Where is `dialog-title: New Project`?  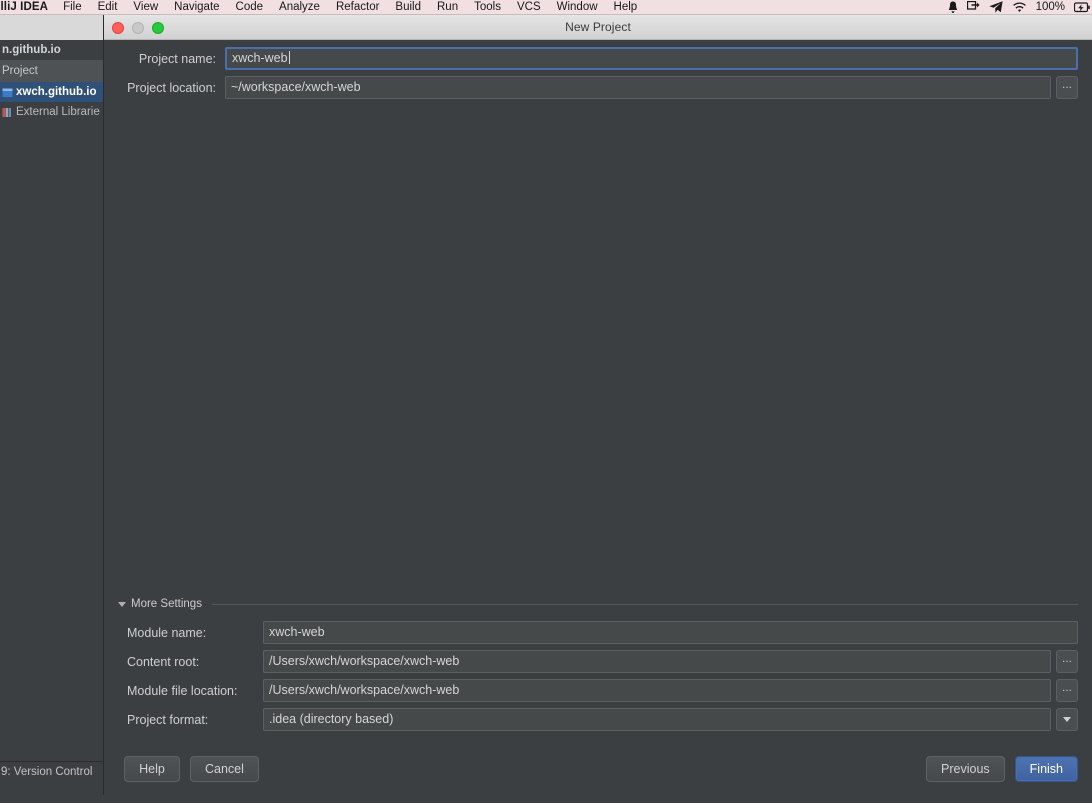 dialog-title: New Project is located at coordinates (598, 27).